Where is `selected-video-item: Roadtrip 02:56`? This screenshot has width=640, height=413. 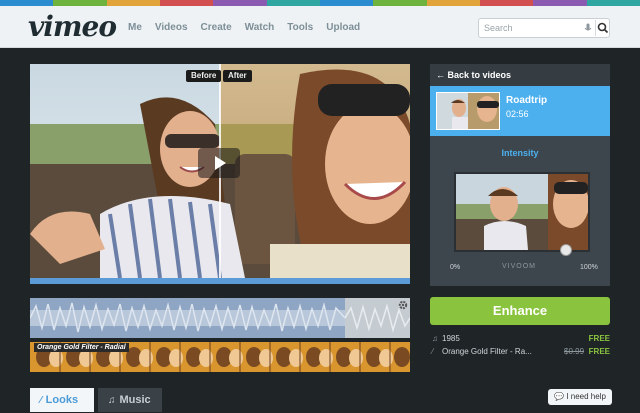
selected-video-item: Roadtrip 02:56 is located at coordinates (520, 111).